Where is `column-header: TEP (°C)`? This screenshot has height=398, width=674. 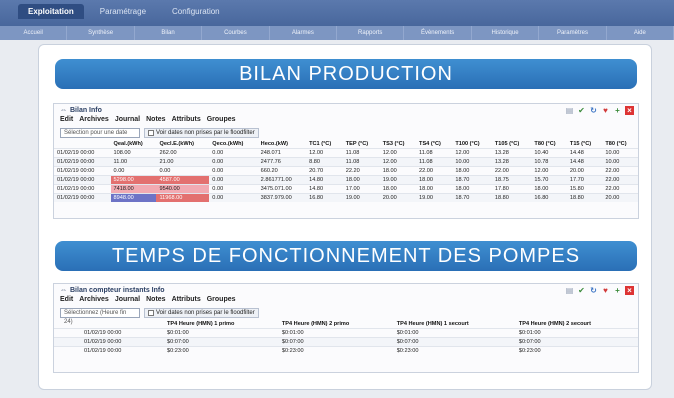 column-header: TEP (°C) is located at coordinates (357, 144).